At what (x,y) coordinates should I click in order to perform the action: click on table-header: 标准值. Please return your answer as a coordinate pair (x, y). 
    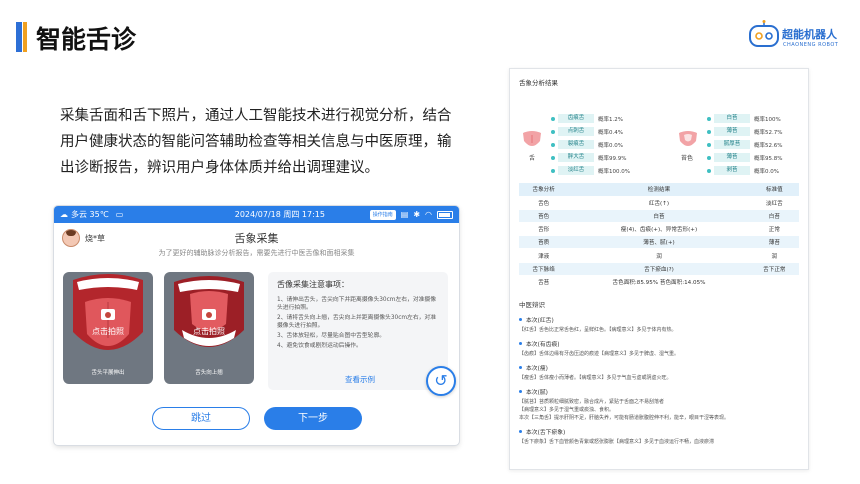
    Looking at the image, I should click on (774, 190).